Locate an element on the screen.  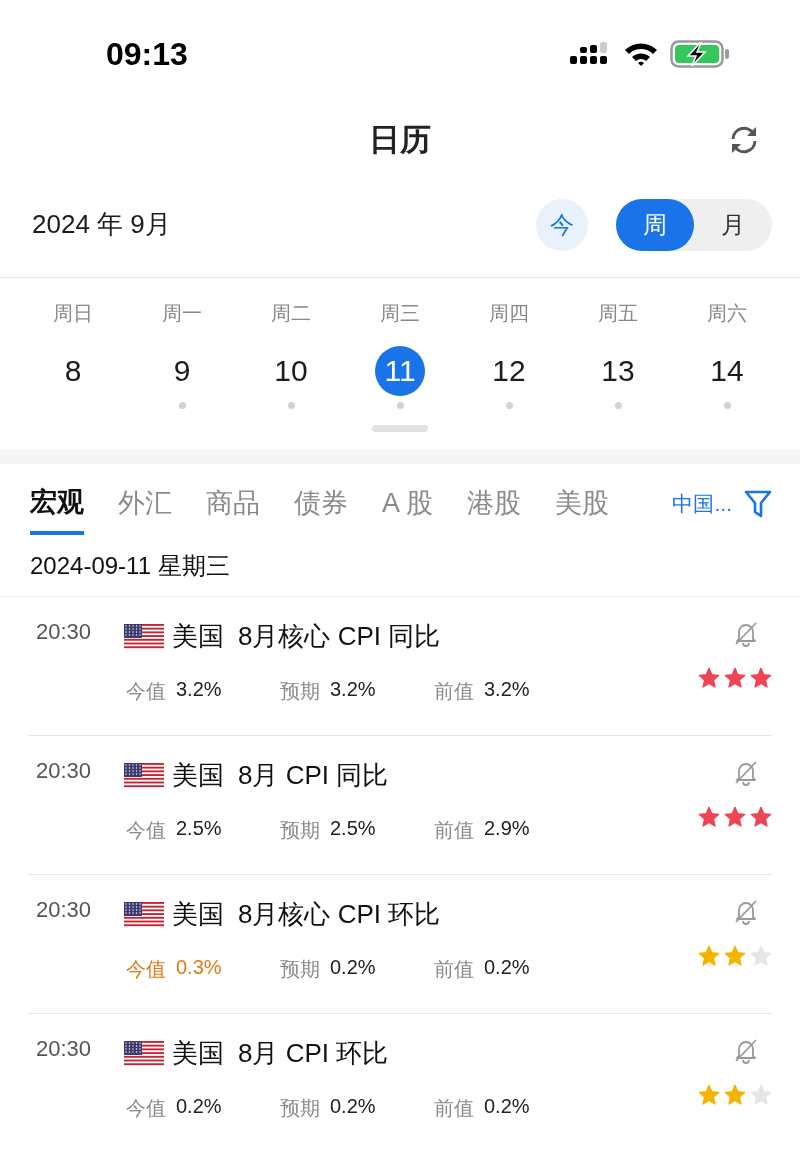
filter-icon is located at coordinates (758, 504).